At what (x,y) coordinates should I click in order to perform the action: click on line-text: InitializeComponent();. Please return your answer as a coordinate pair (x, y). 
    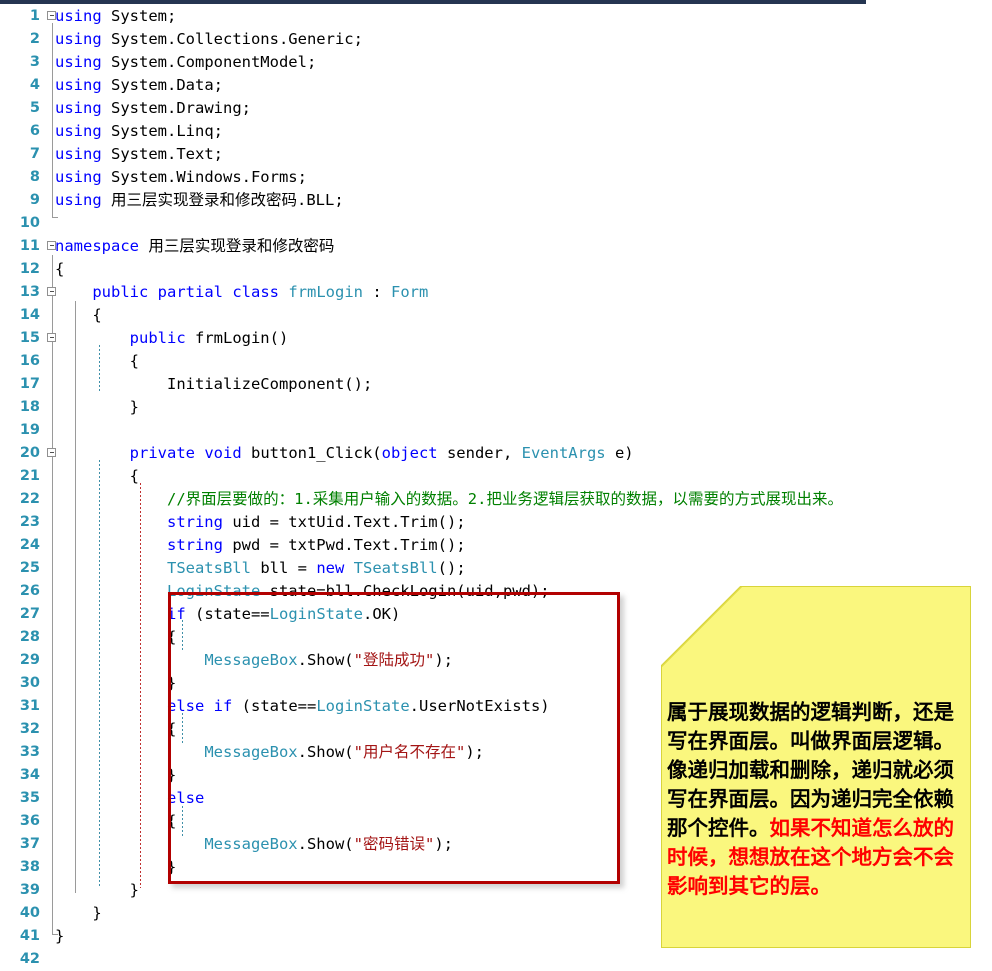
    Looking at the image, I should click on (213, 384).